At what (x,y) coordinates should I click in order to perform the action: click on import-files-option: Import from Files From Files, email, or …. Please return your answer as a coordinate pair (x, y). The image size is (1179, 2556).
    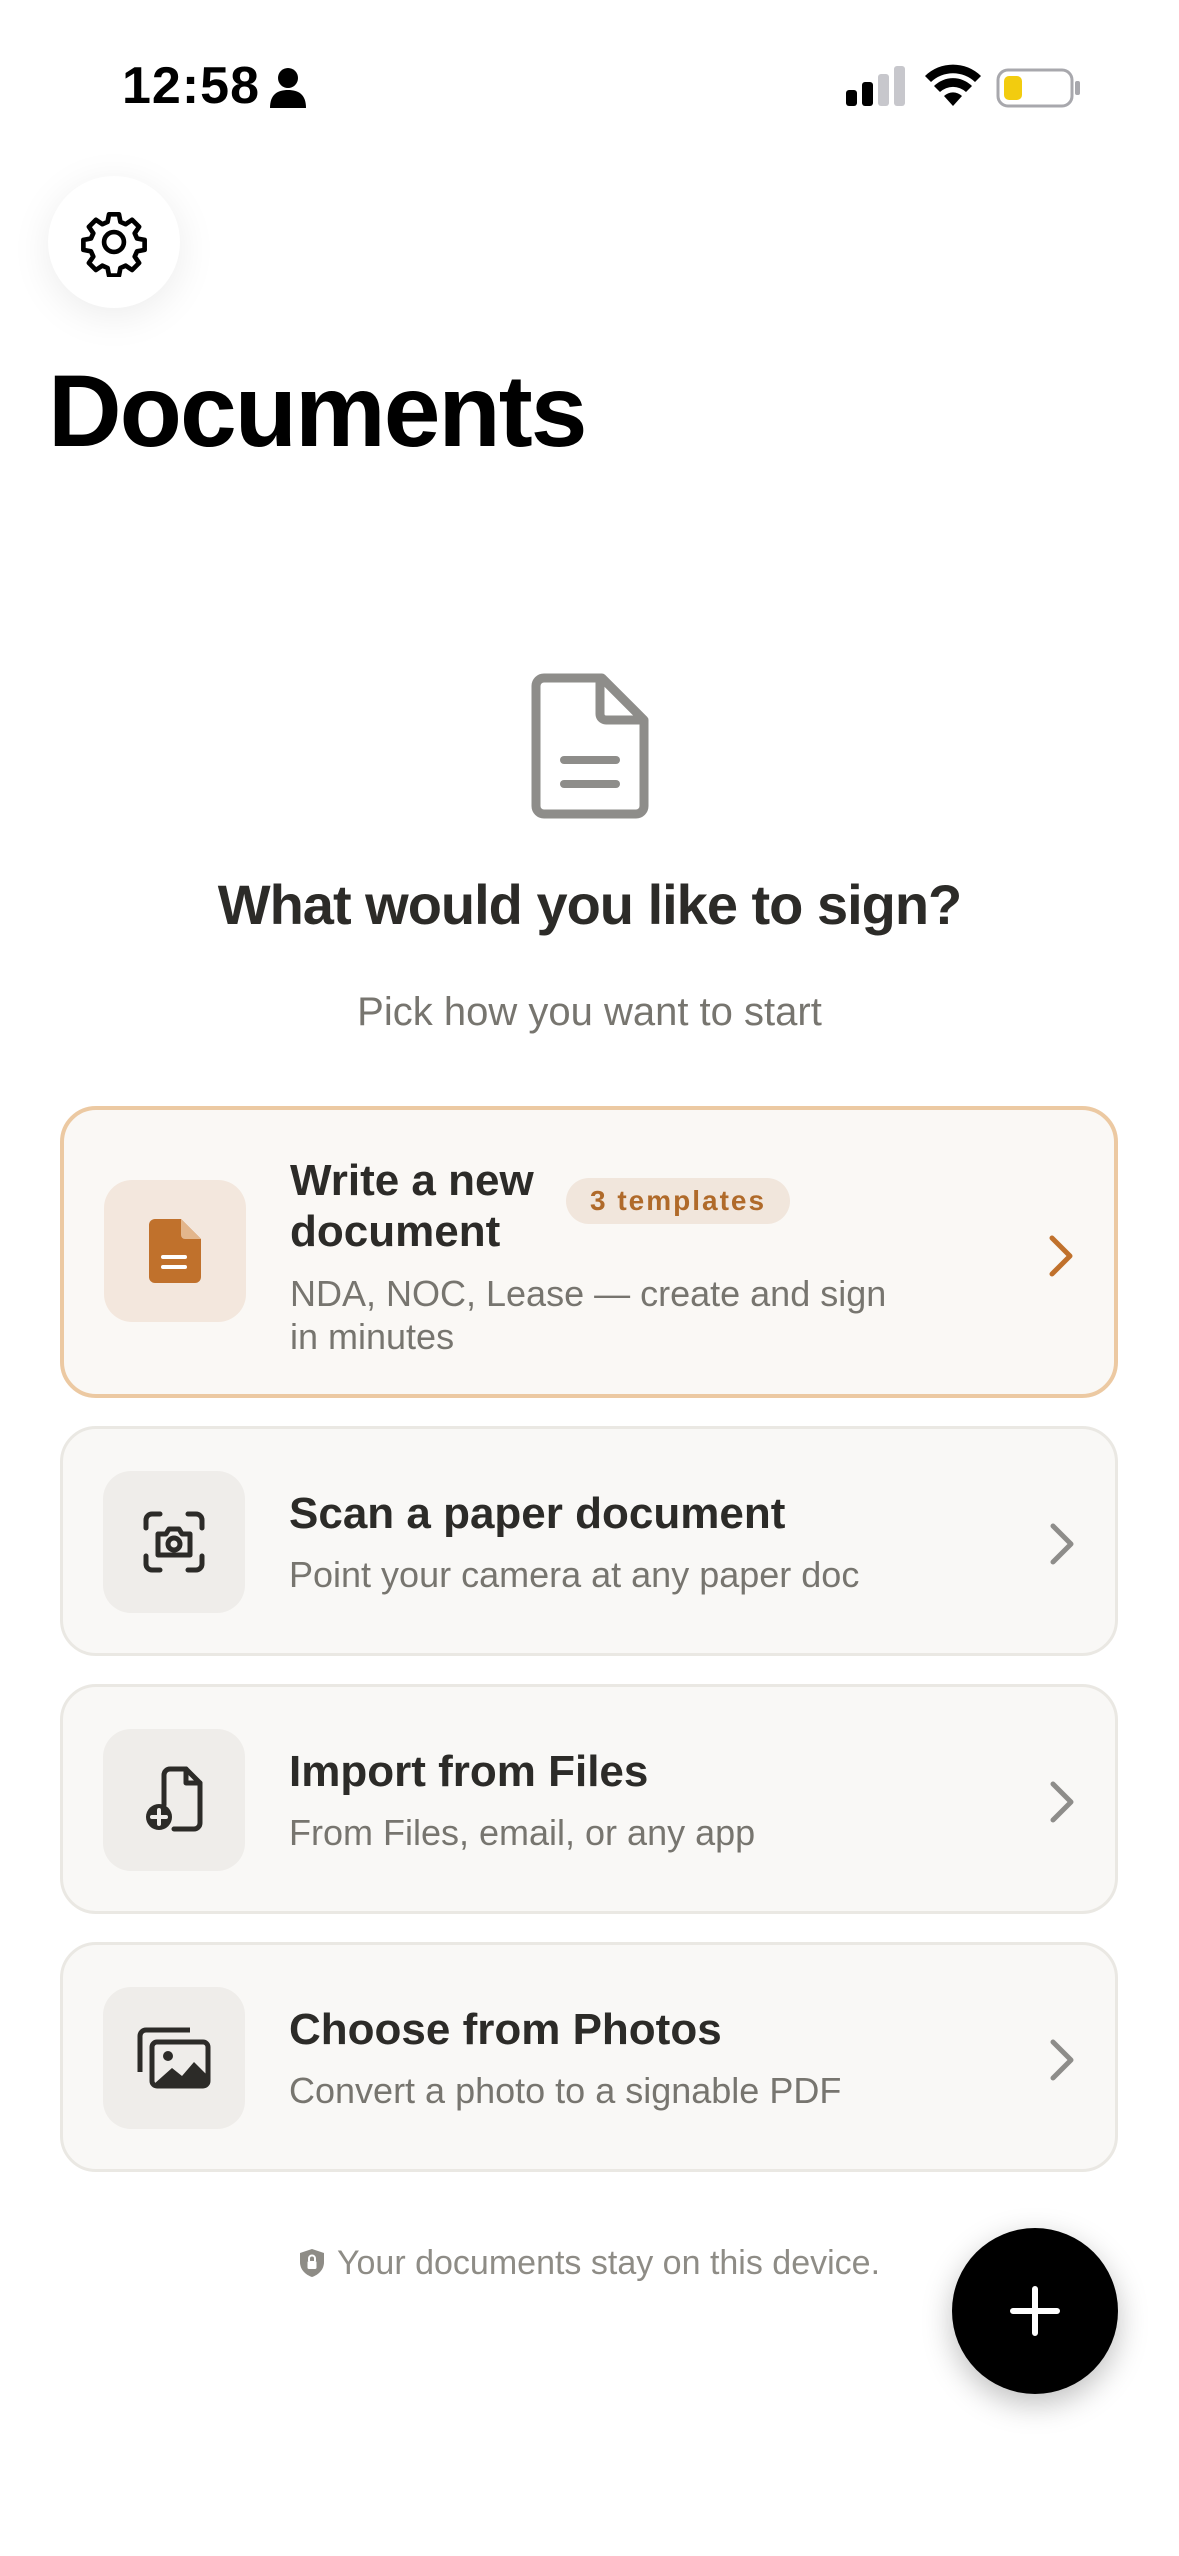
    Looking at the image, I should click on (589, 1799).